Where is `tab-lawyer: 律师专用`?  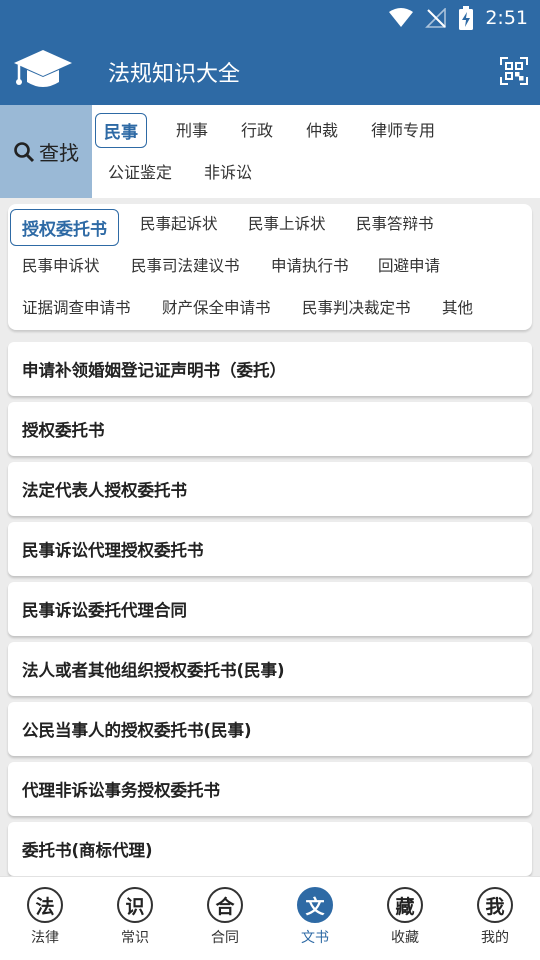 tab-lawyer: 律师专用 is located at coordinates (403, 129).